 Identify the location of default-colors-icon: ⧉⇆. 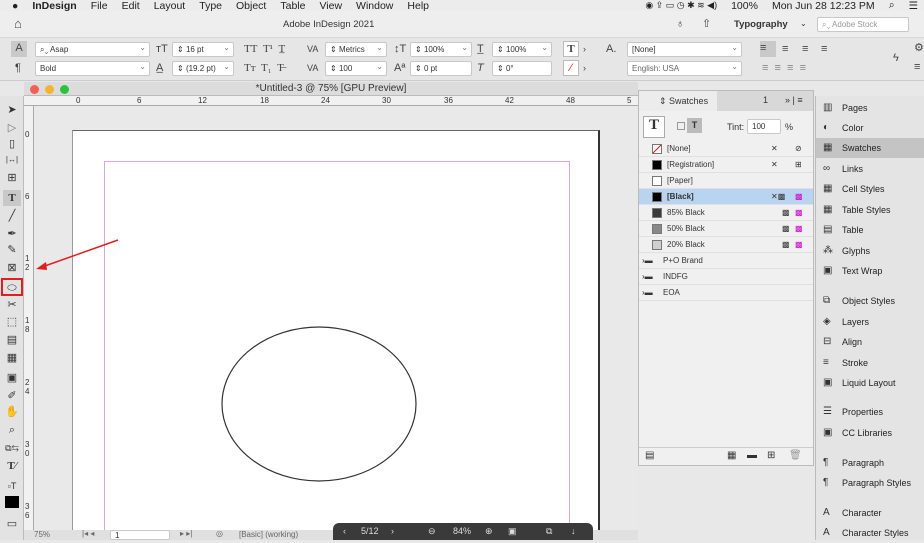
(12, 448).